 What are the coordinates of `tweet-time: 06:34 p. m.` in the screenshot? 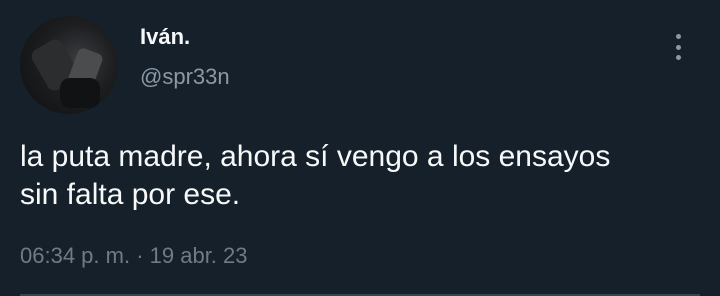 It's located at (75, 255).